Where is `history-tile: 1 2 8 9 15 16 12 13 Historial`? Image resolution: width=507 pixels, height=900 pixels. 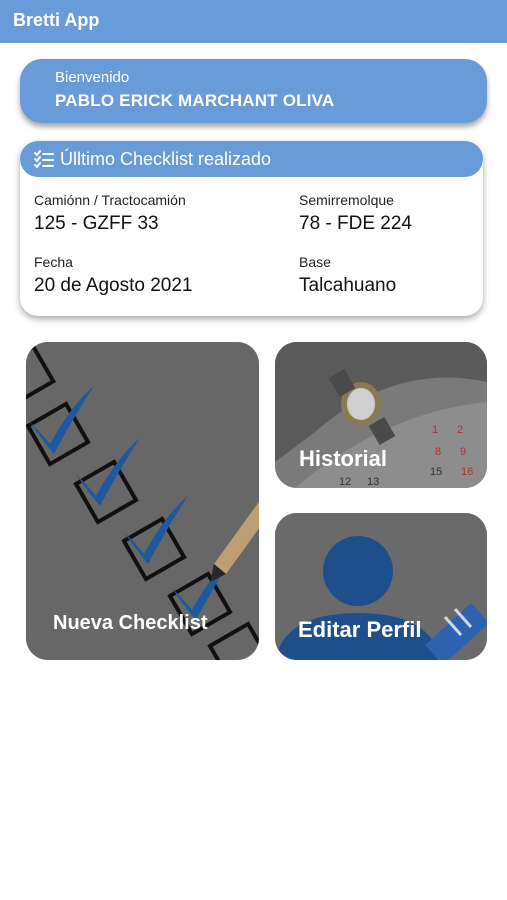
history-tile: 1 2 8 9 15 16 12 13 Historial is located at coordinates (381, 415).